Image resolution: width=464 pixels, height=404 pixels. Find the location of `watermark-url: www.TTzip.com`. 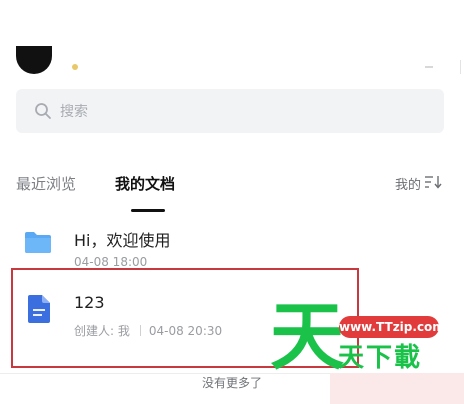

watermark-url: www.TTzip.com is located at coordinates (392, 327).